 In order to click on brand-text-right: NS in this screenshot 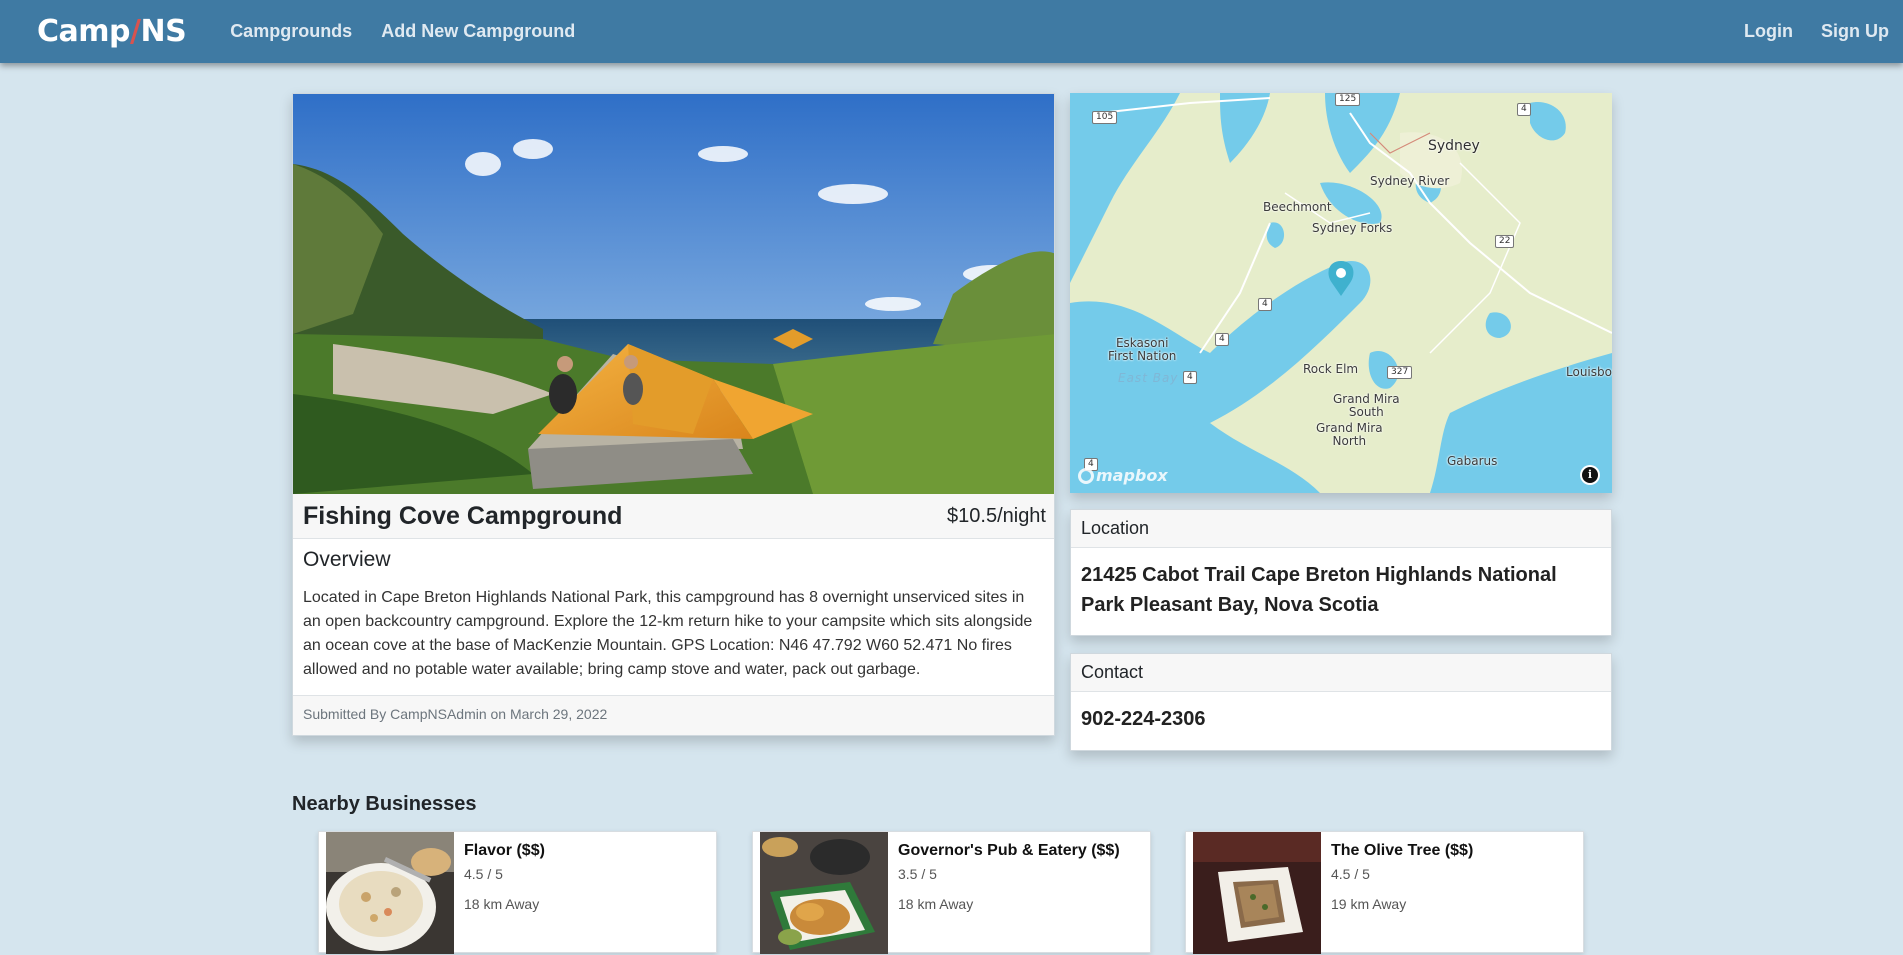, I will do `click(163, 31)`.